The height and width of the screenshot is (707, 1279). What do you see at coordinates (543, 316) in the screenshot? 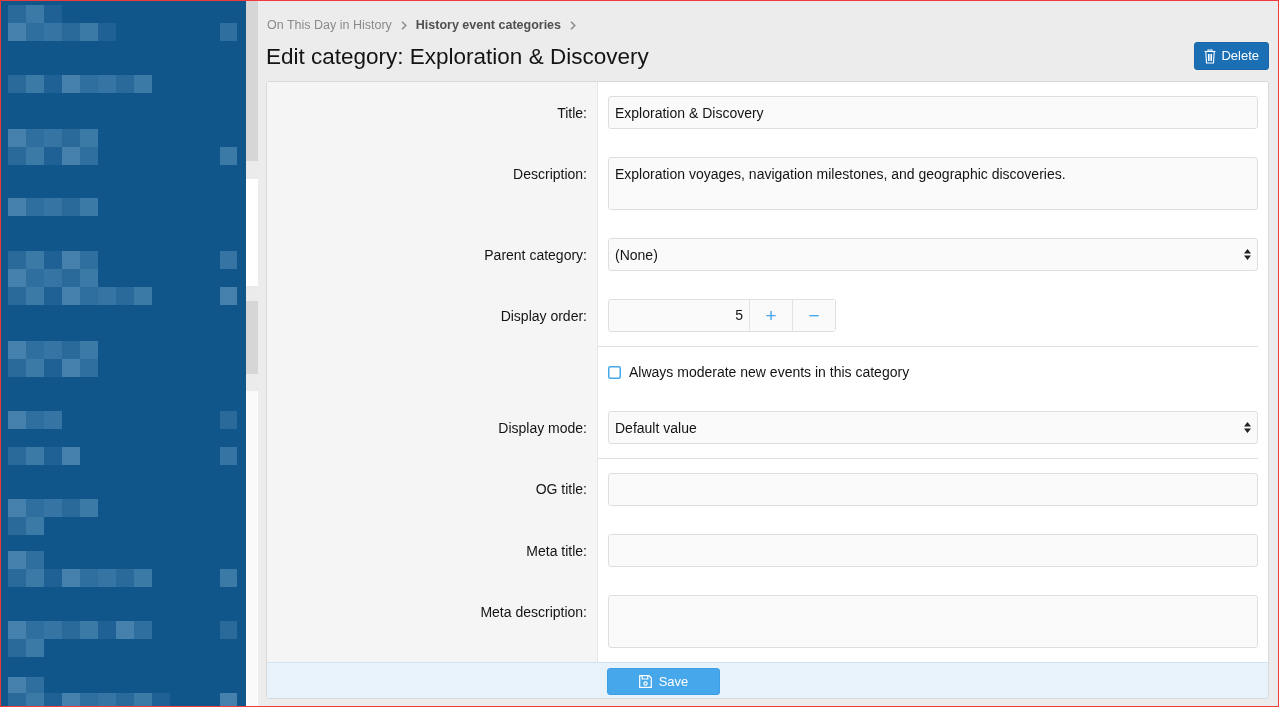
I see `field-label: Display order:` at bounding box center [543, 316].